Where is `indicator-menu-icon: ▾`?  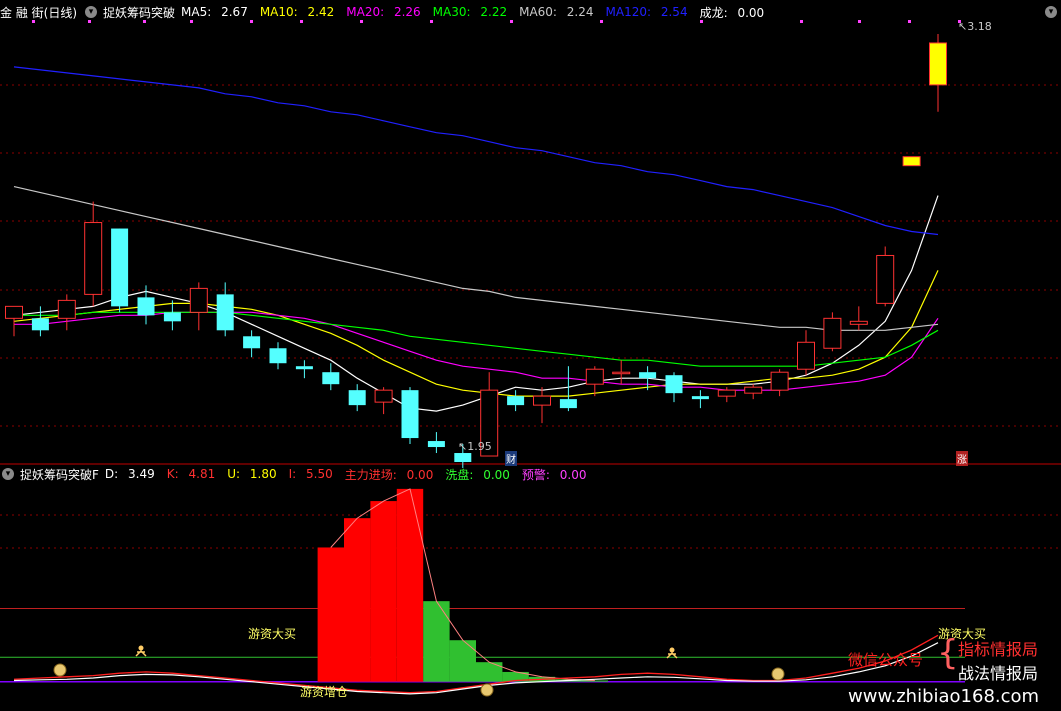 indicator-menu-icon: ▾ is located at coordinates (91, 12).